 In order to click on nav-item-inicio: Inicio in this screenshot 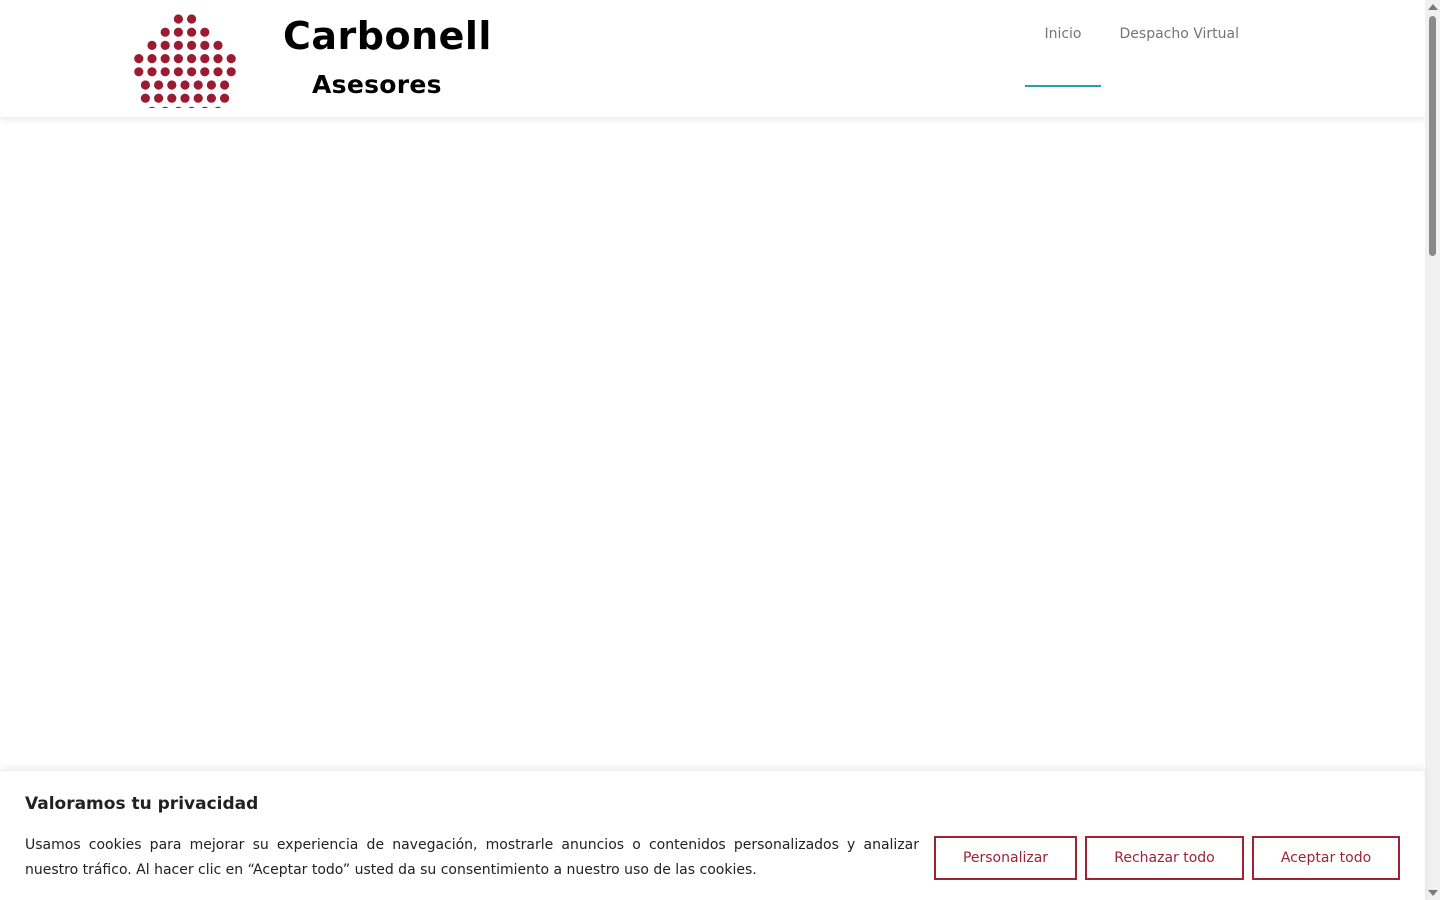, I will do `click(1063, 43)`.